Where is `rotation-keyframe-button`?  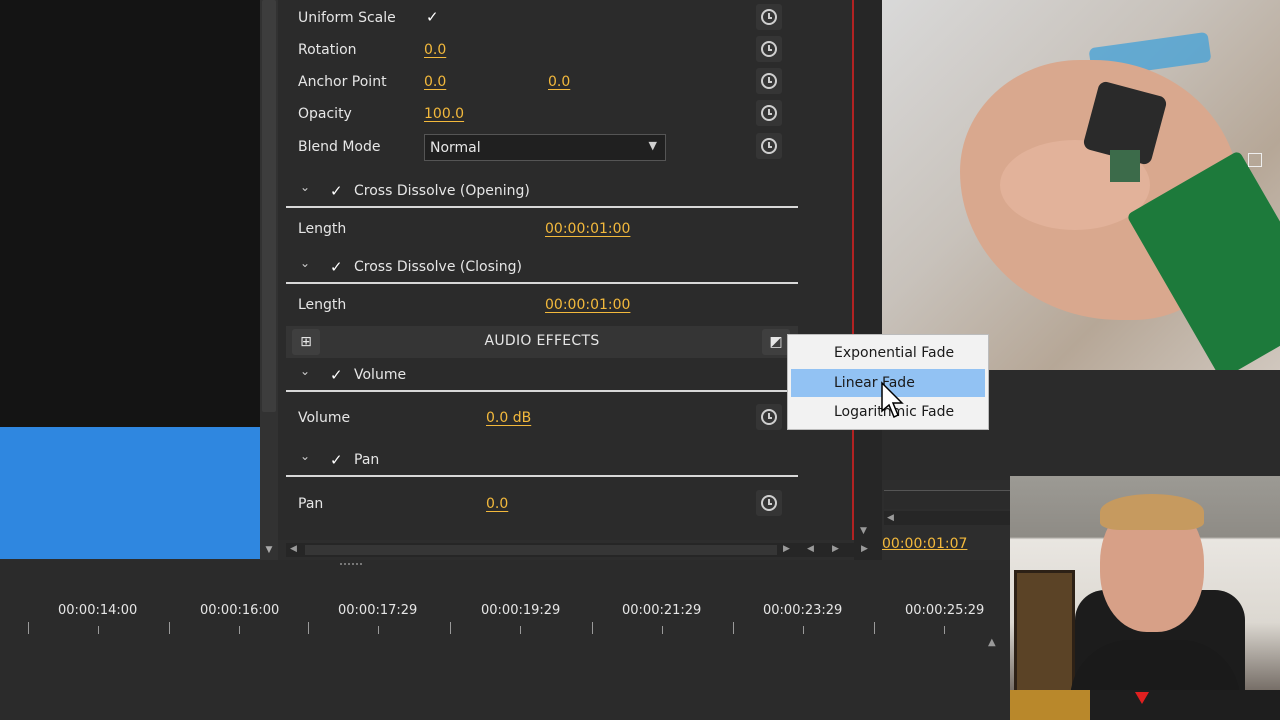 rotation-keyframe-button is located at coordinates (769, 49).